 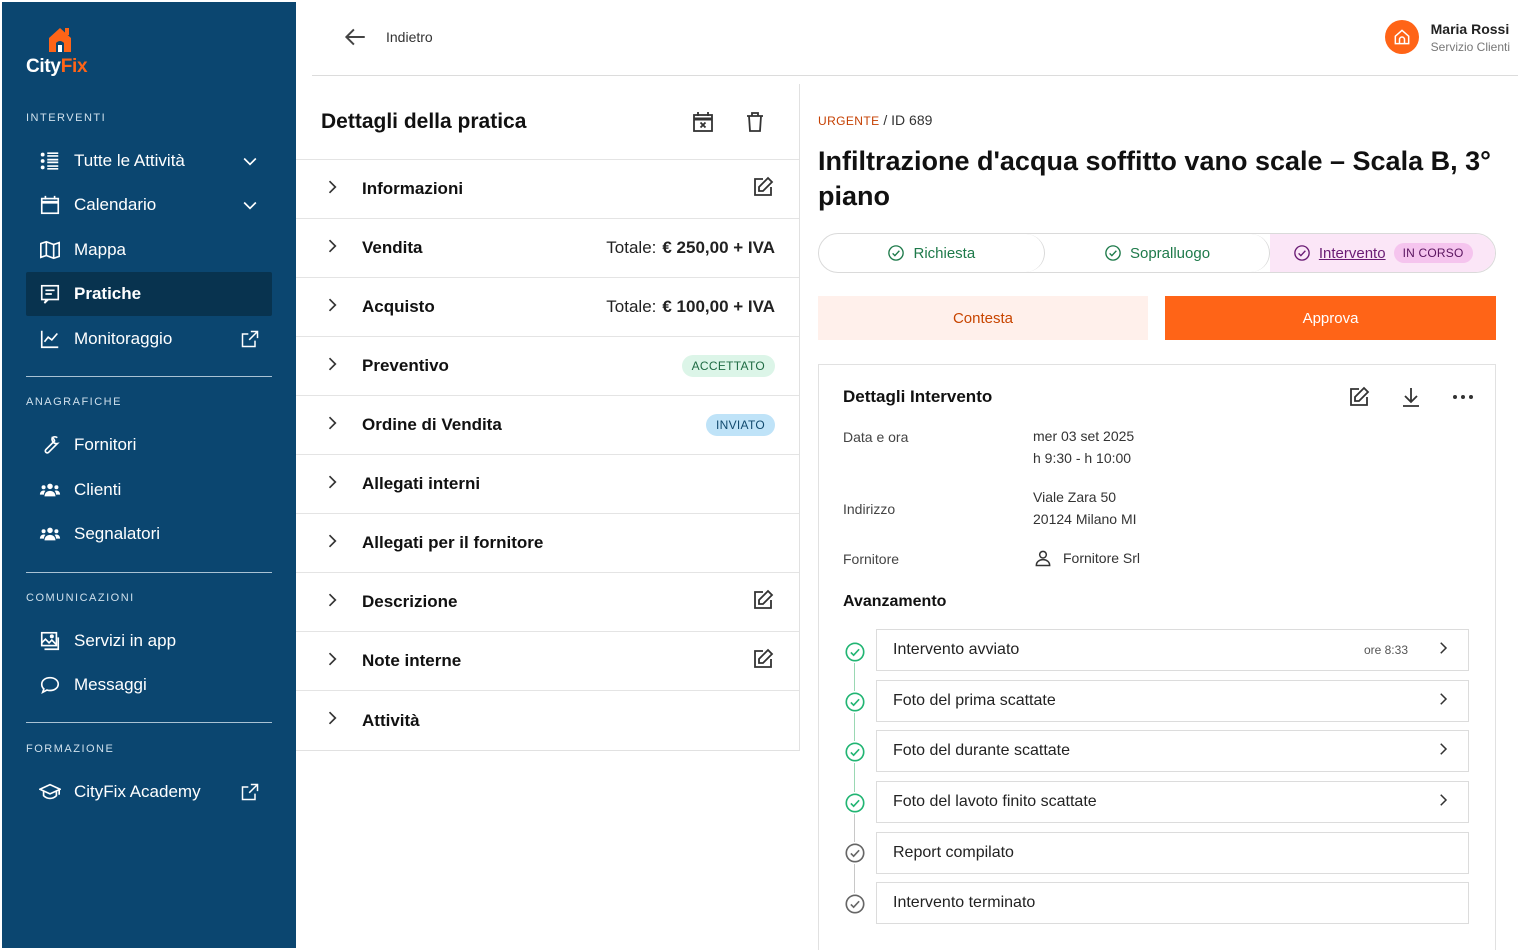 What do you see at coordinates (855, 853) in the screenshot?
I see `check-circle-pending-icon` at bounding box center [855, 853].